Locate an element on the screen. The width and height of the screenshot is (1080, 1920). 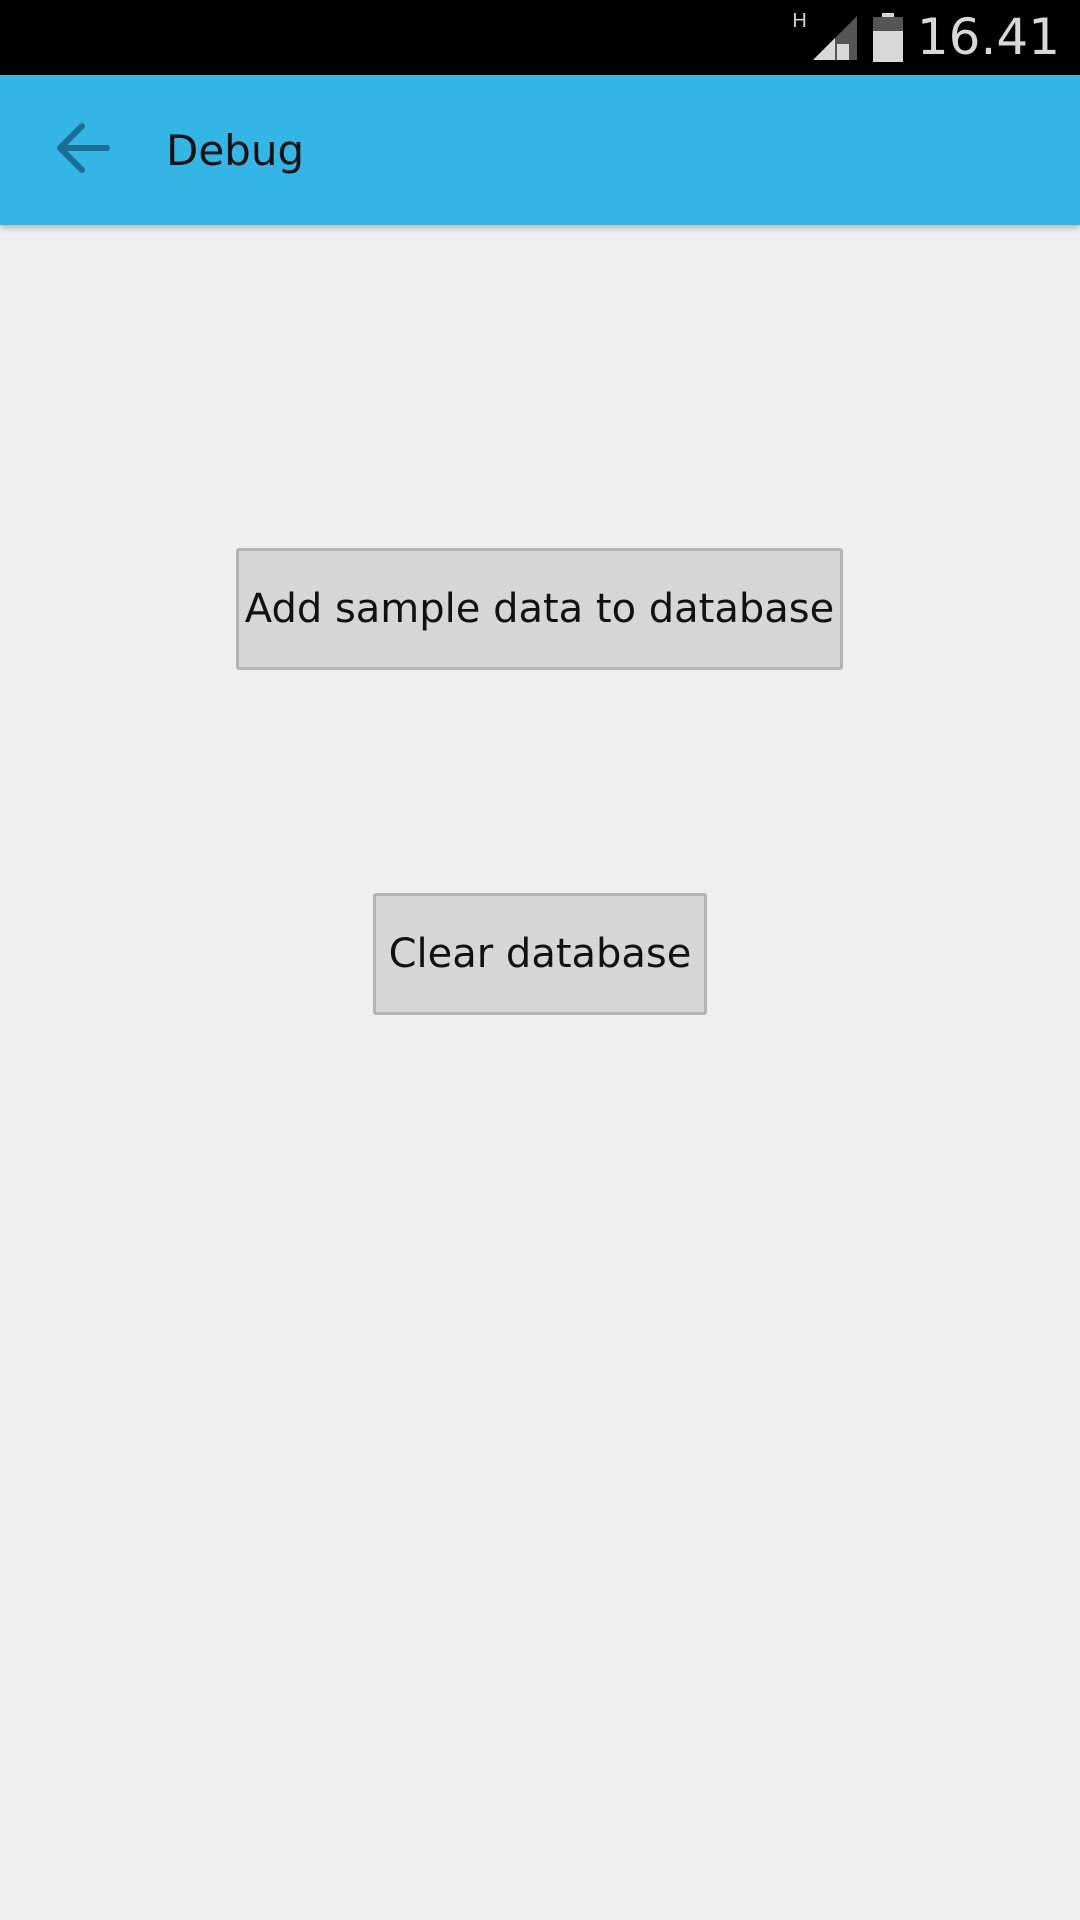
back-button is located at coordinates (83, 150).